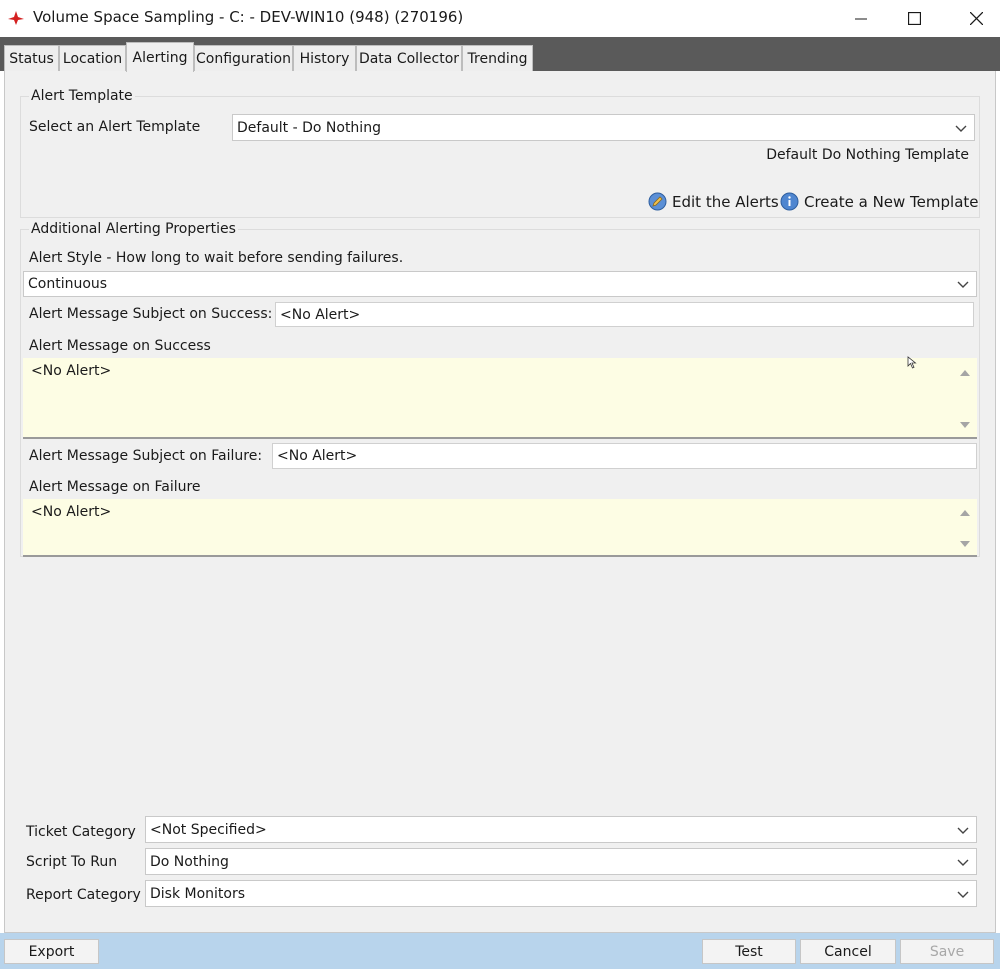 The image size is (1000, 969). What do you see at coordinates (500, 398) in the screenshot?
I see `success-message-textarea: <No Alert>` at bounding box center [500, 398].